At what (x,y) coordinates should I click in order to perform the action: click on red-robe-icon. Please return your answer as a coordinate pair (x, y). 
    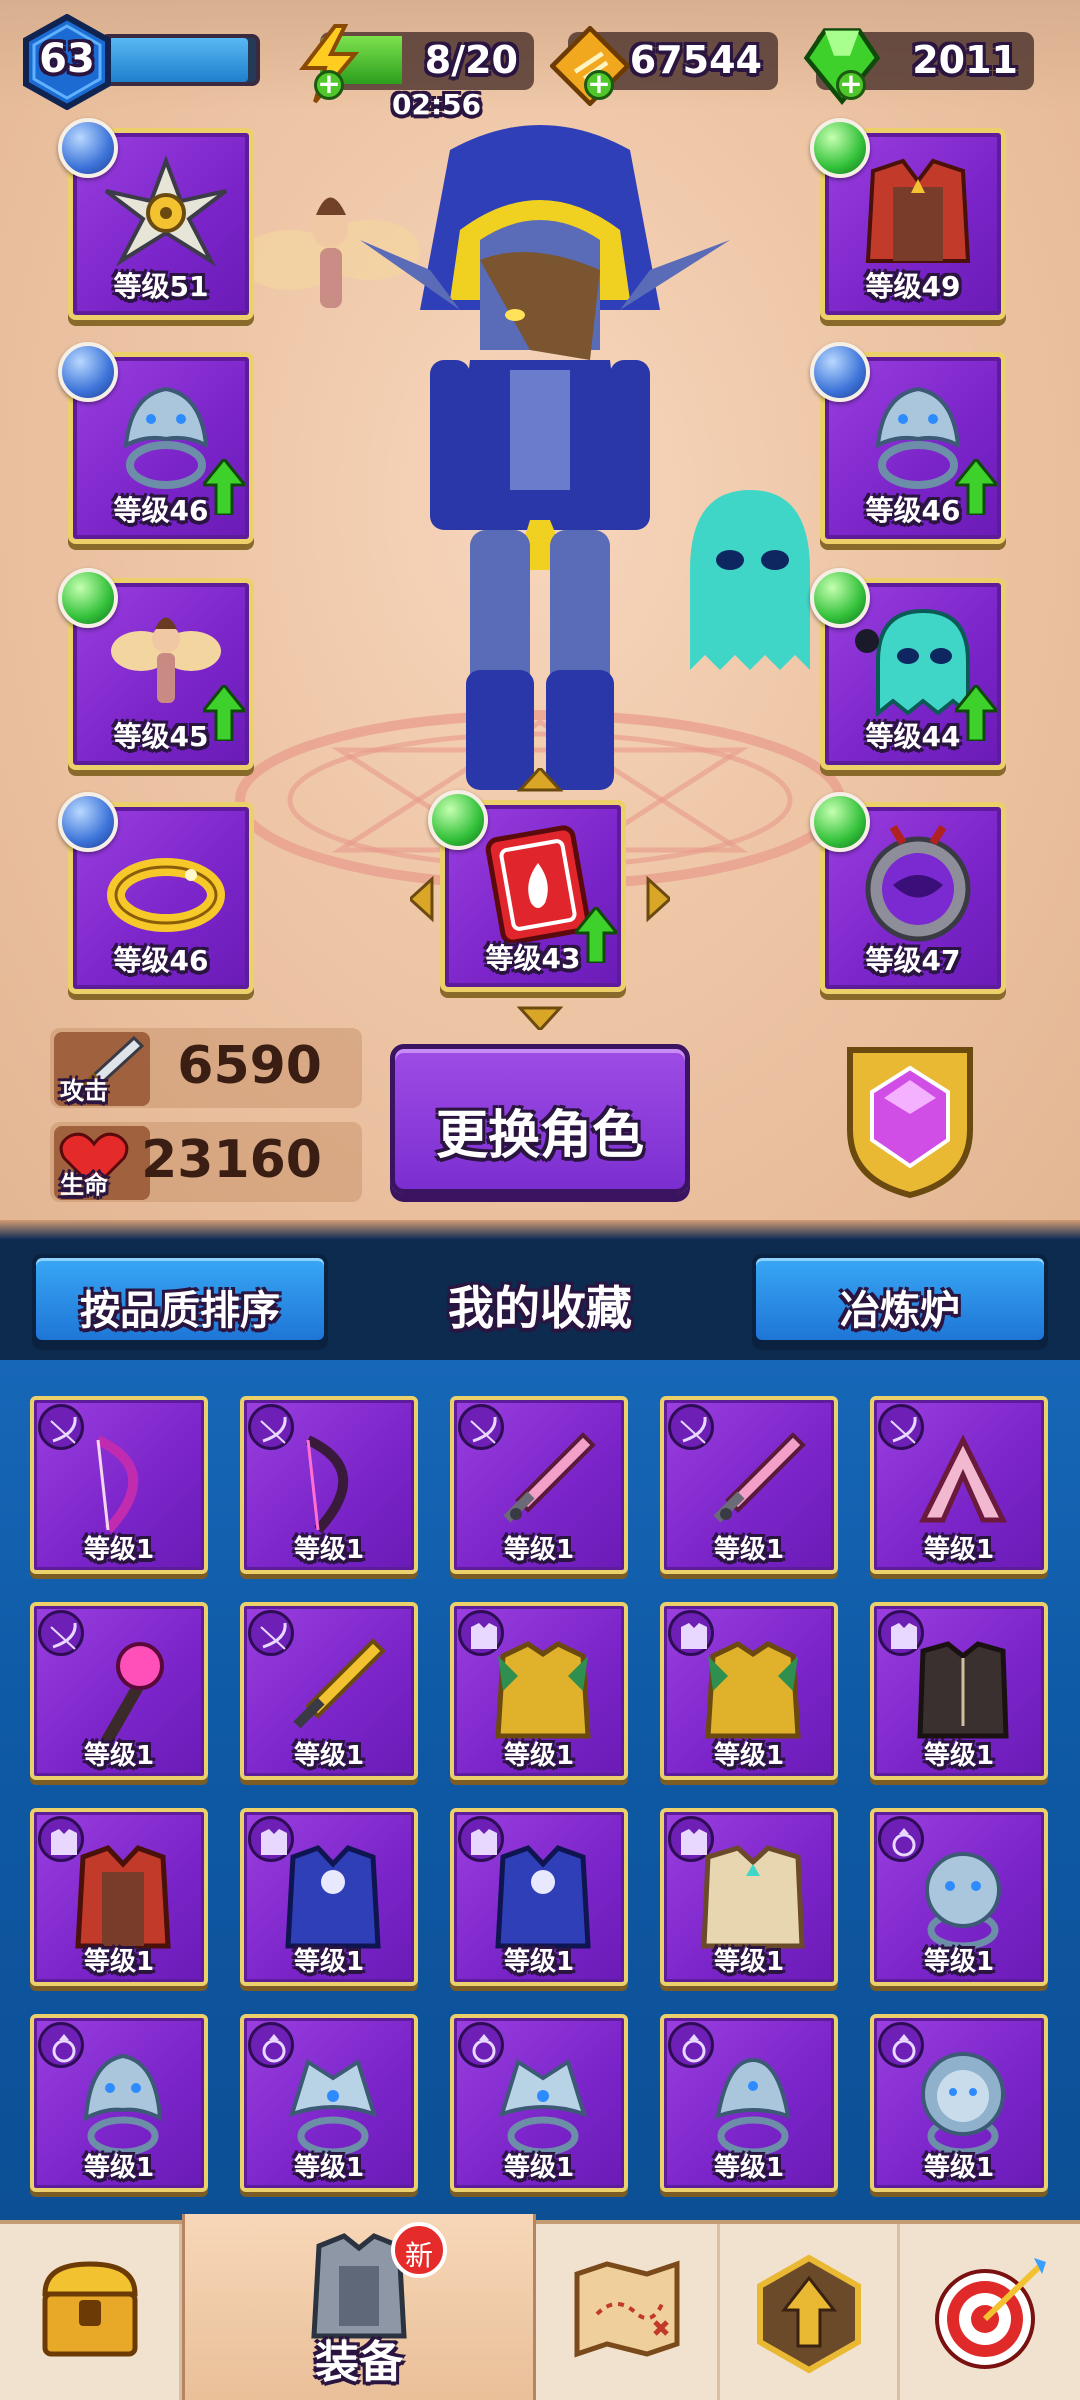
    Looking at the image, I should click on (918, 210).